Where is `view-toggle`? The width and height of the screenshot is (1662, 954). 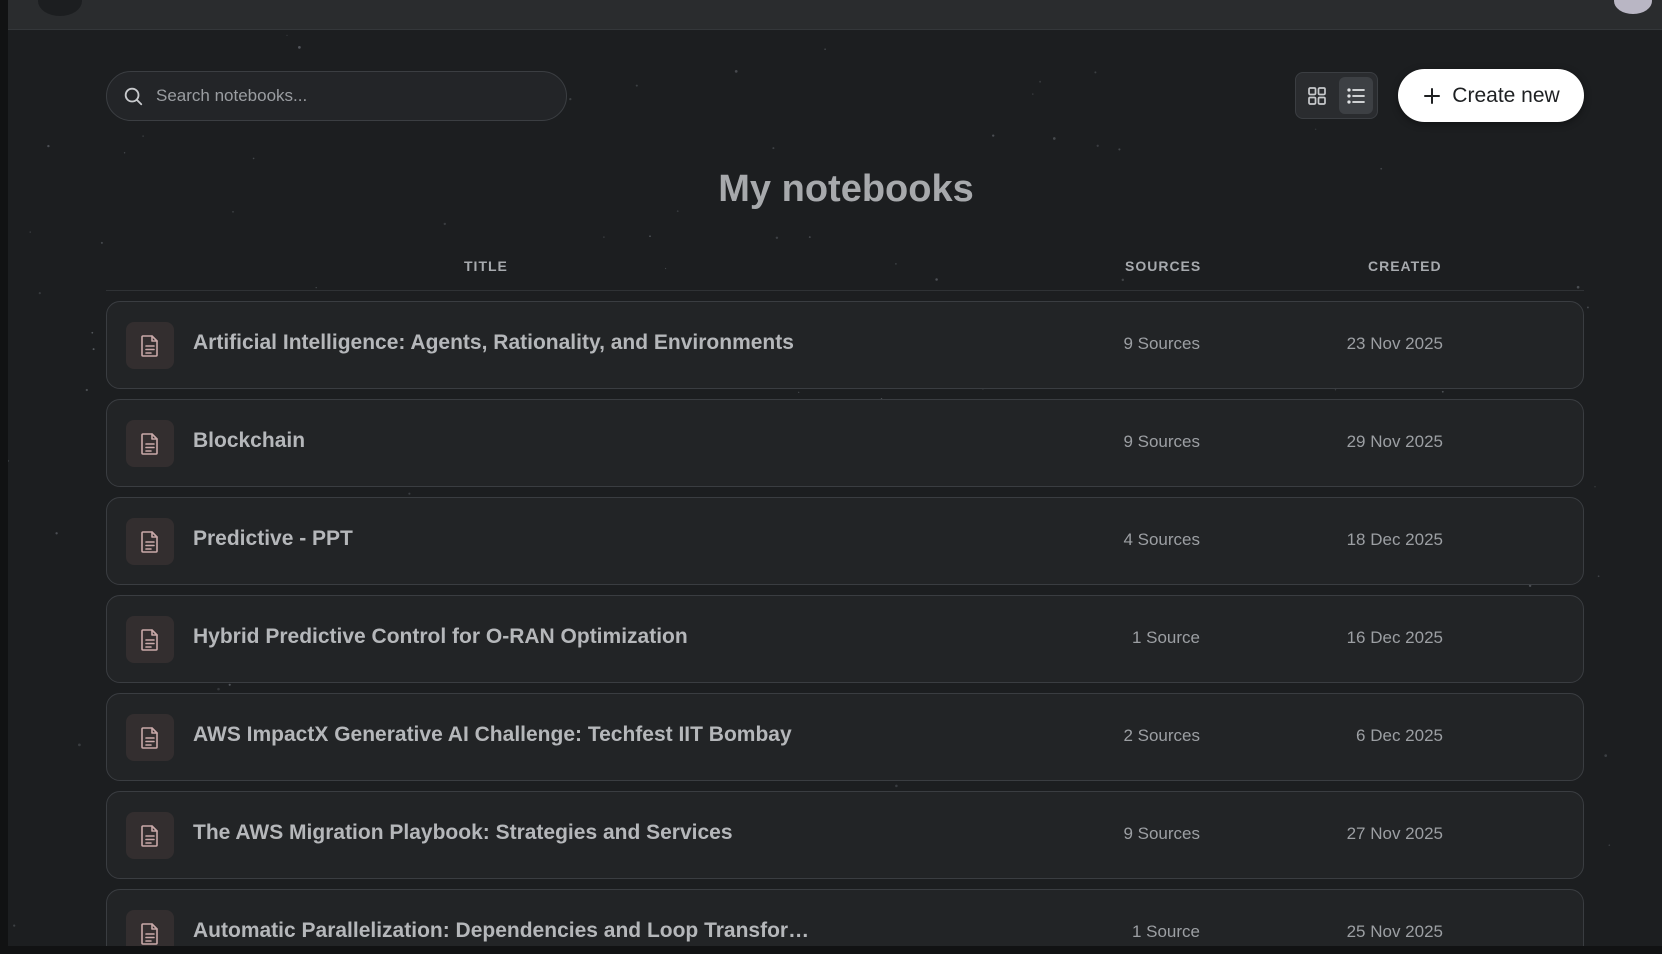 view-toggle is located at coordinates (1336, 95).